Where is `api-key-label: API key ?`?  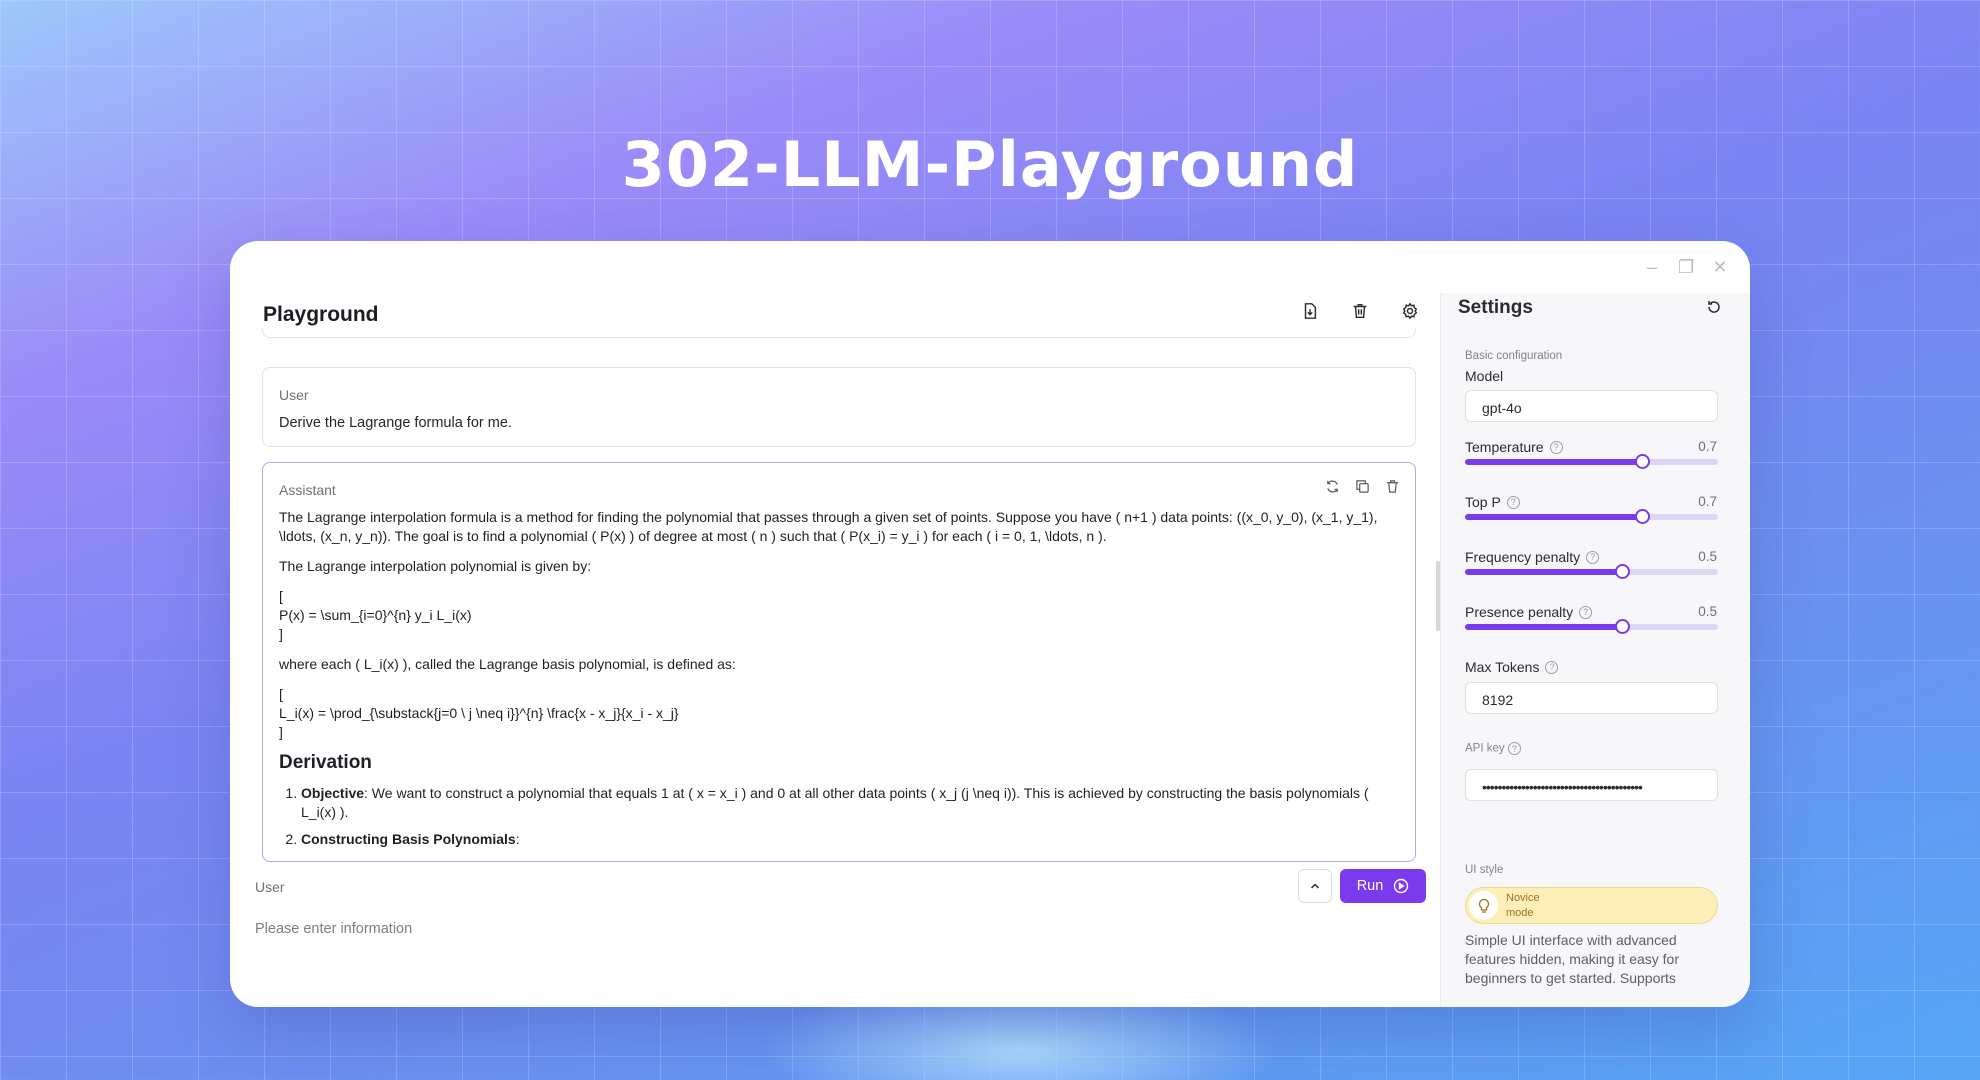
api-key-label: API key ? is located at coordinates (1493, 748).